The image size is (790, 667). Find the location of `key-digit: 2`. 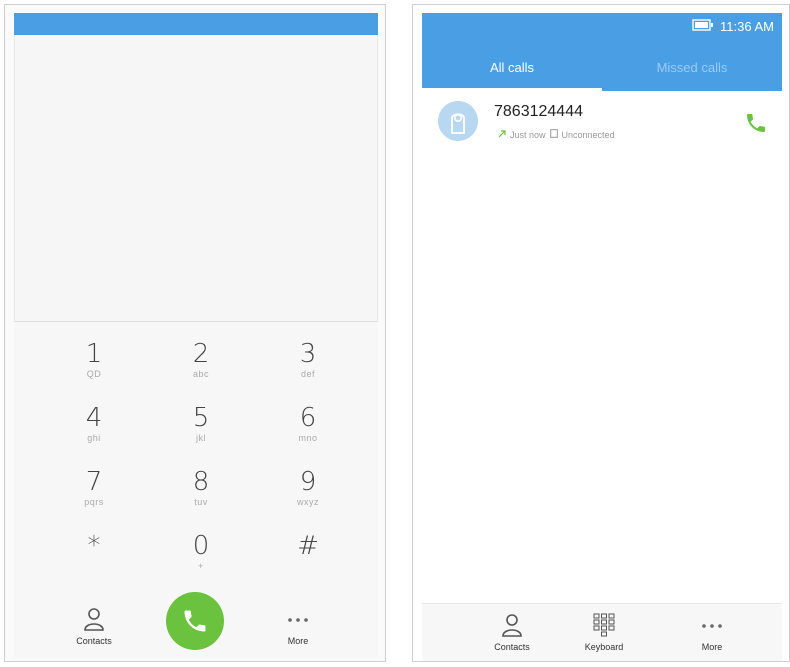

key-digit: 2 is located at coordinates (201, 354).